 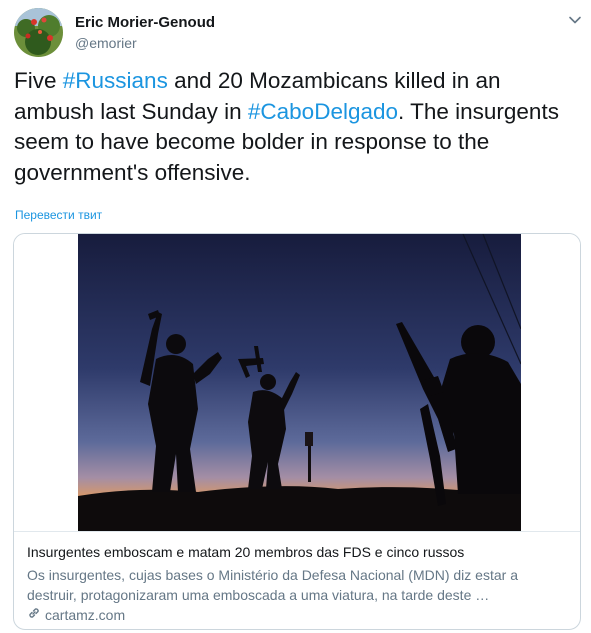 What do you see at coordinates (38, 80) in the screenshot?
I see `tweet-text-part: Five` at bounding box center [38, 80].